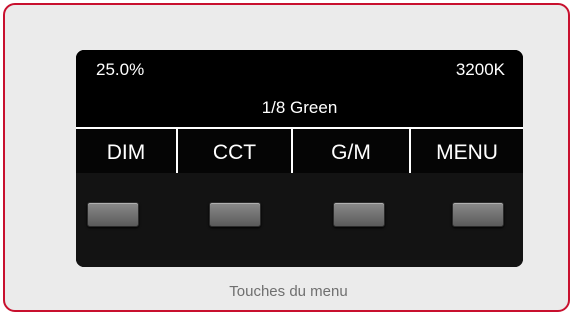 This screenshot has width=577, height=318. Describe the element at coordinates (480, 69) in the screenshot. I see `cct-readout: 3200K` at that location.